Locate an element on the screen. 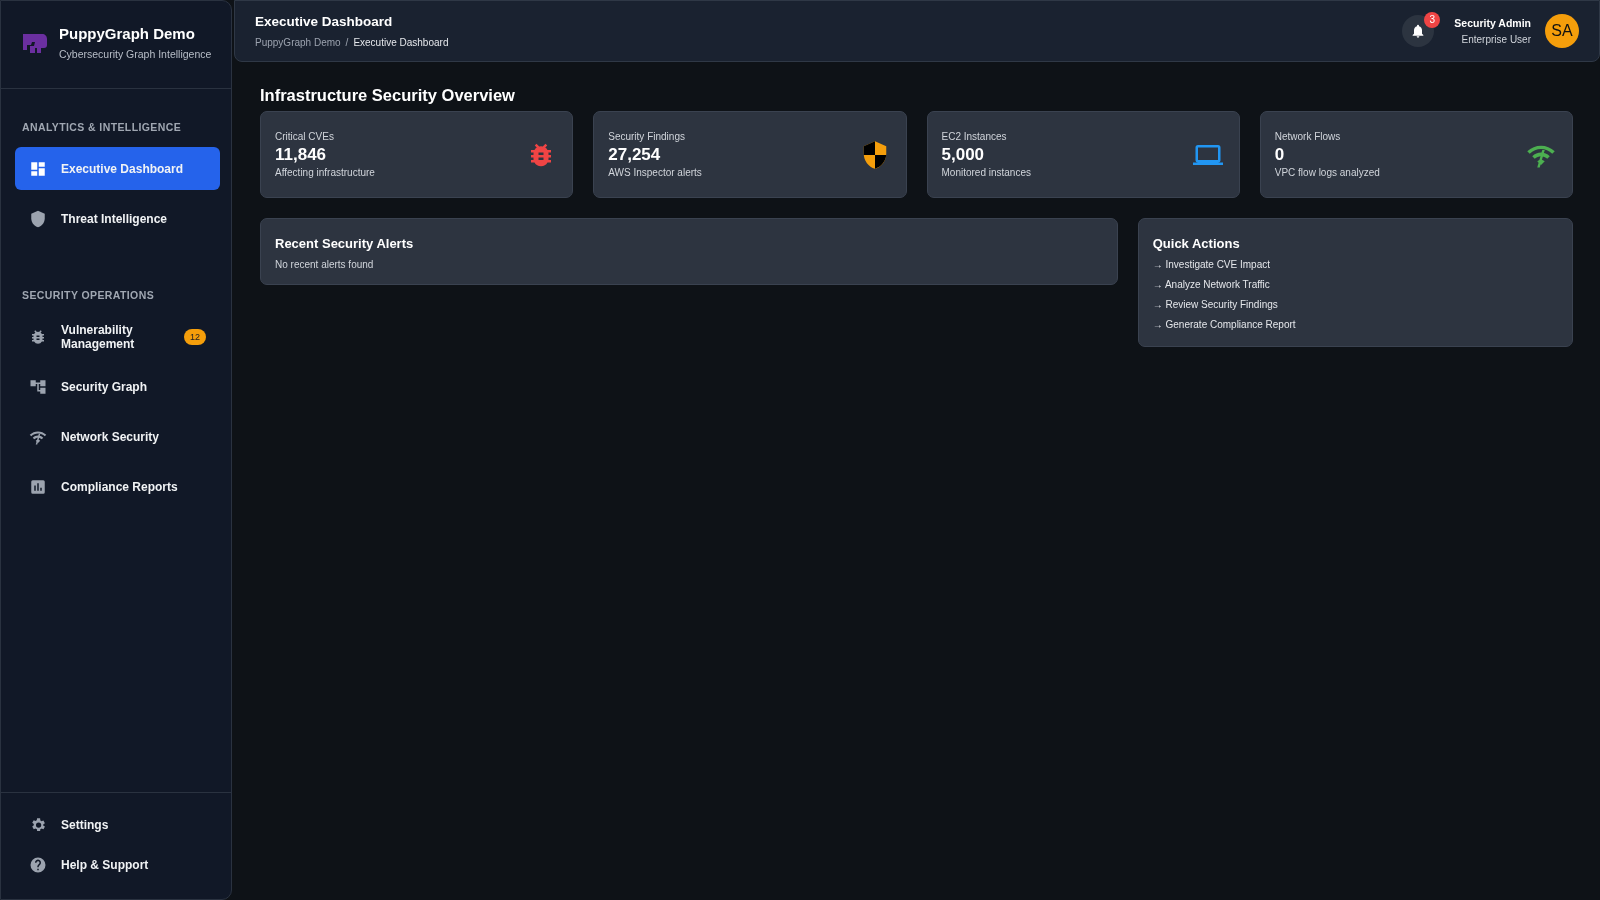 The image size is (1600, 900). stat-caption: AWS Inspector alerts is located at coordinates (655, 172).